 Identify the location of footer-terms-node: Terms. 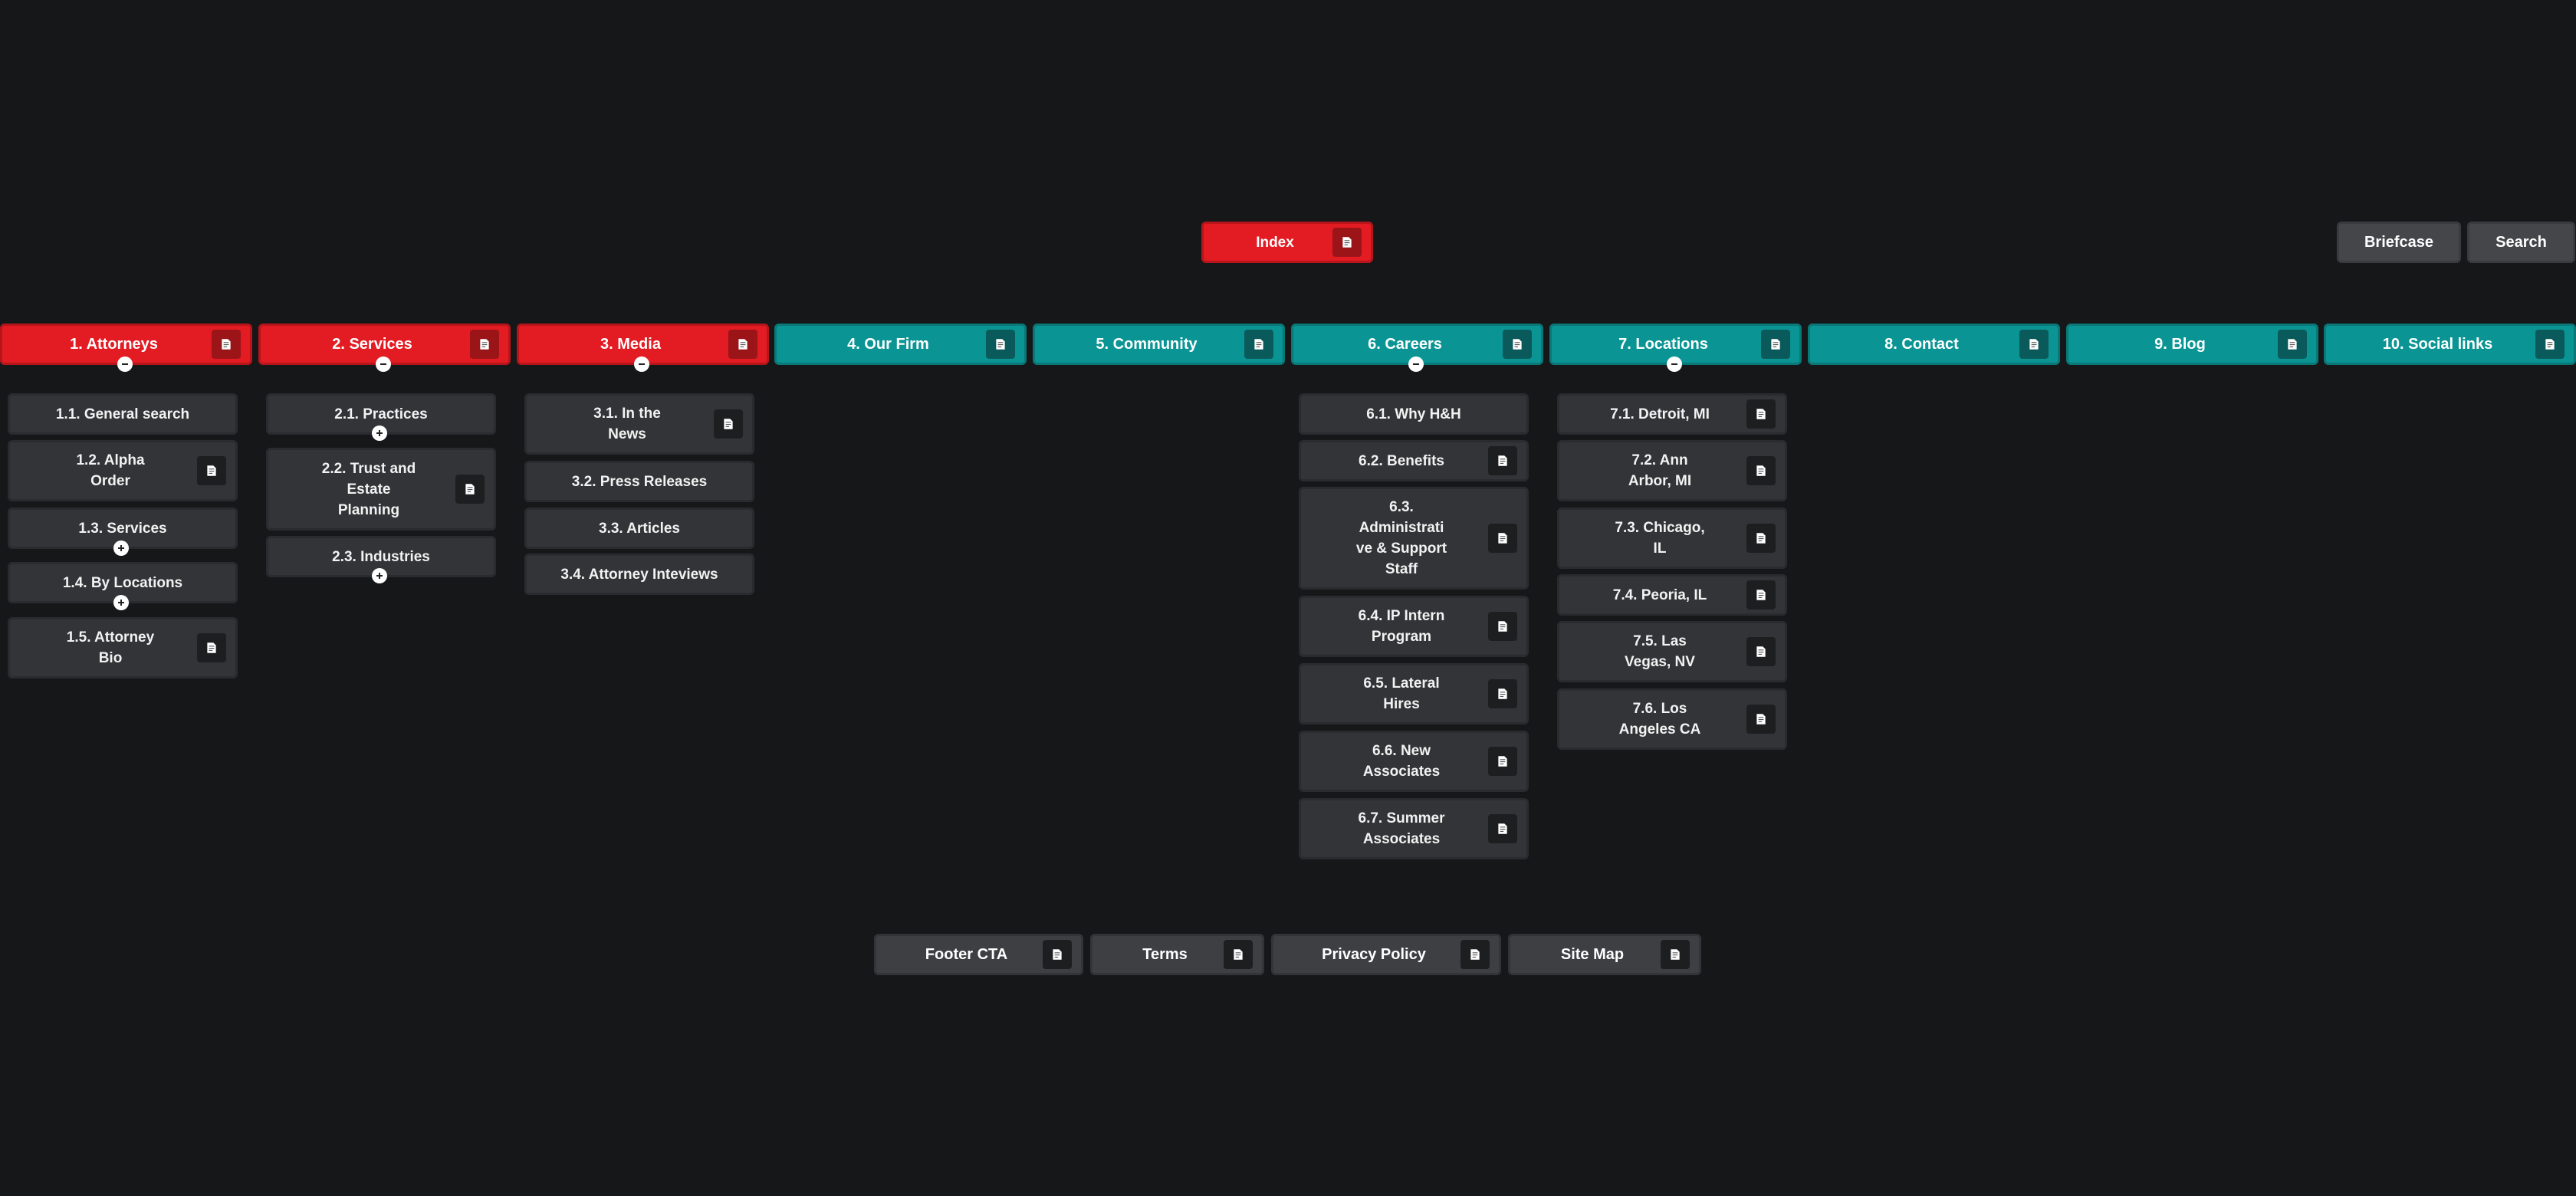
(1177, 955).